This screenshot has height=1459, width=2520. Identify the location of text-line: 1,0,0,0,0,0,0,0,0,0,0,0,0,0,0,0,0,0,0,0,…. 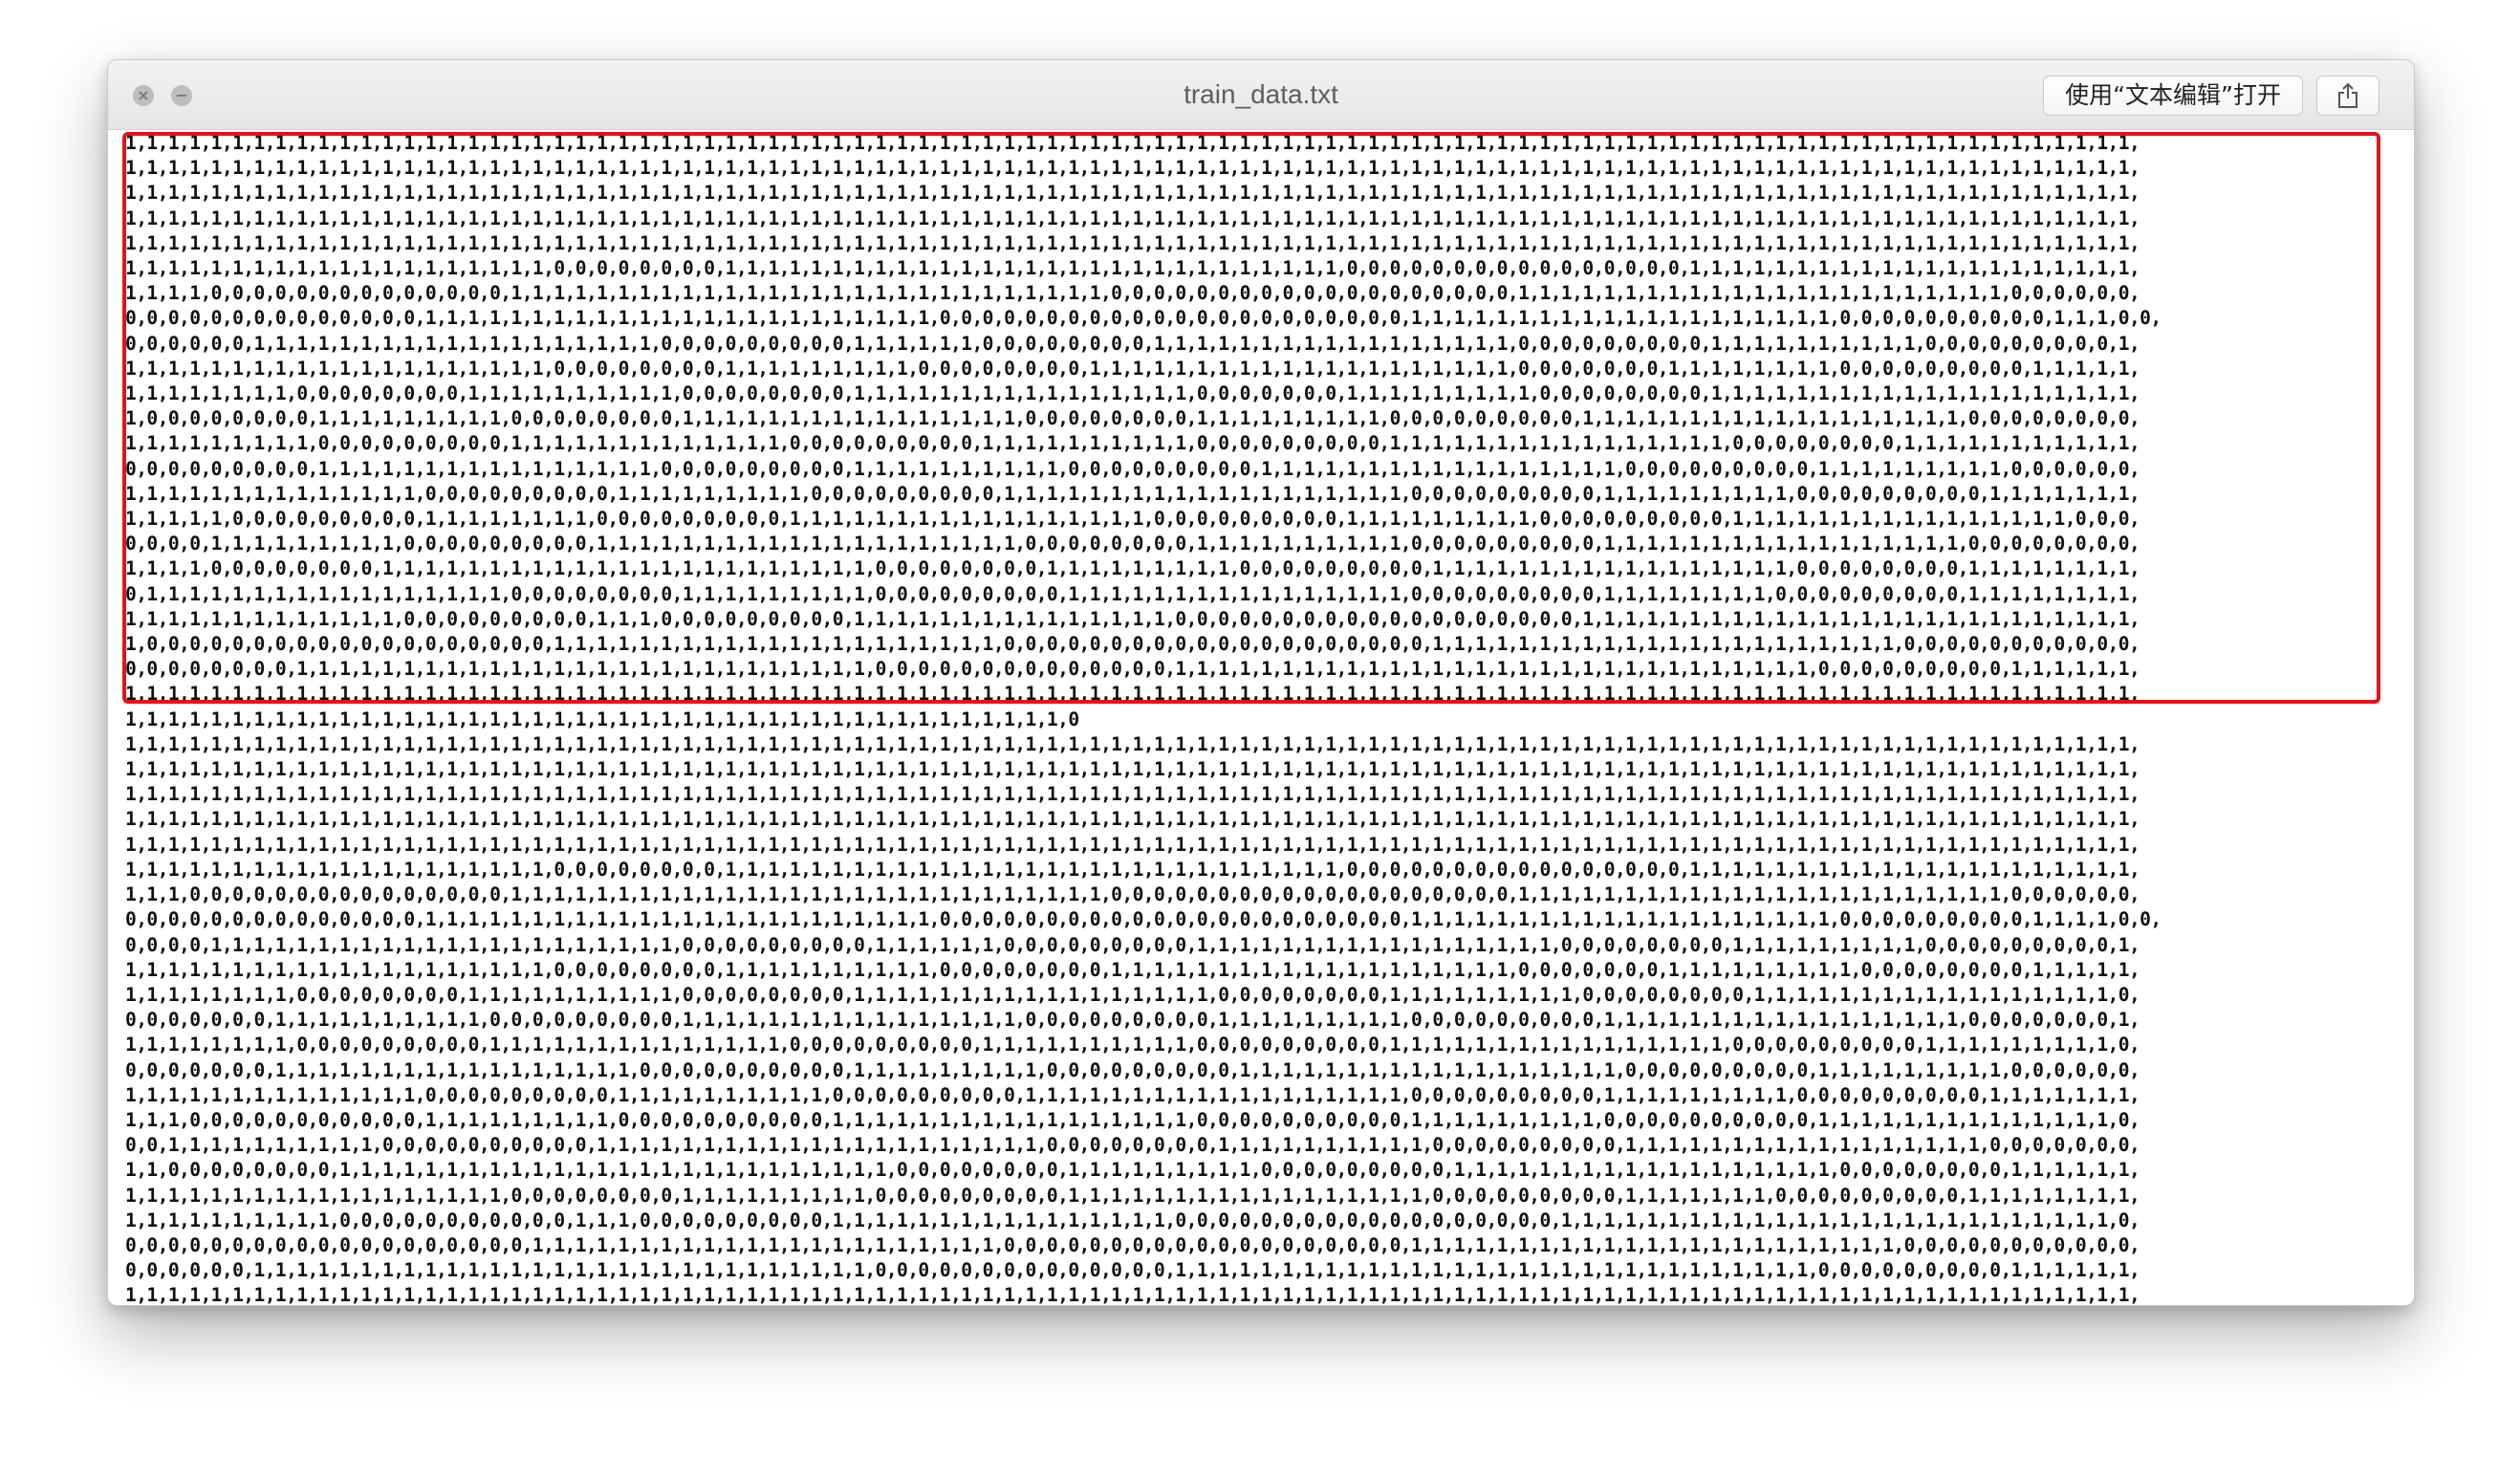
(1133, 644).